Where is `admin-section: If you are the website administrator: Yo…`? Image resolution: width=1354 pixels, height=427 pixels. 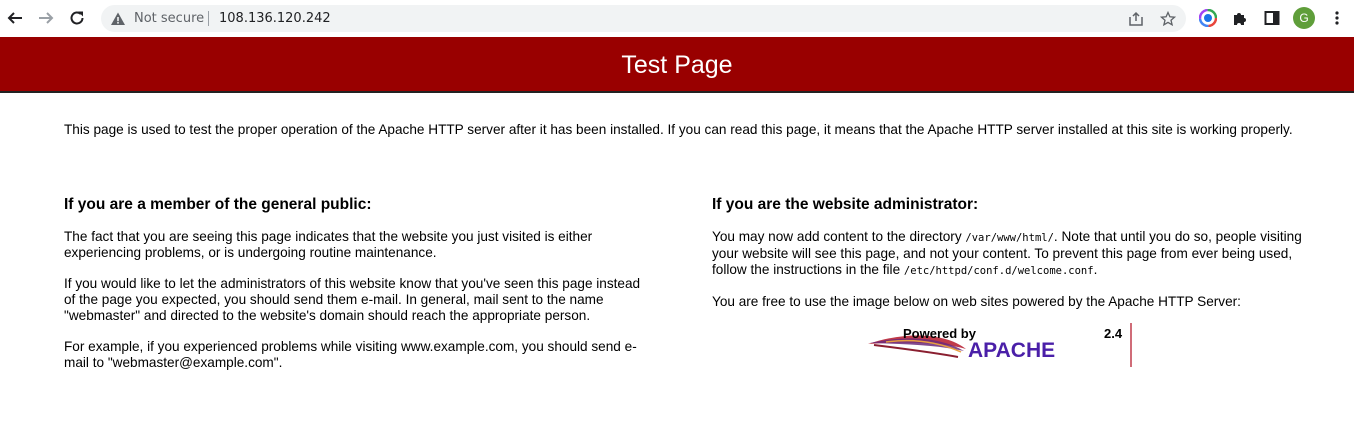
admin-section: If you are the website administrator: Yo… is located at coordinates (1007, 260).